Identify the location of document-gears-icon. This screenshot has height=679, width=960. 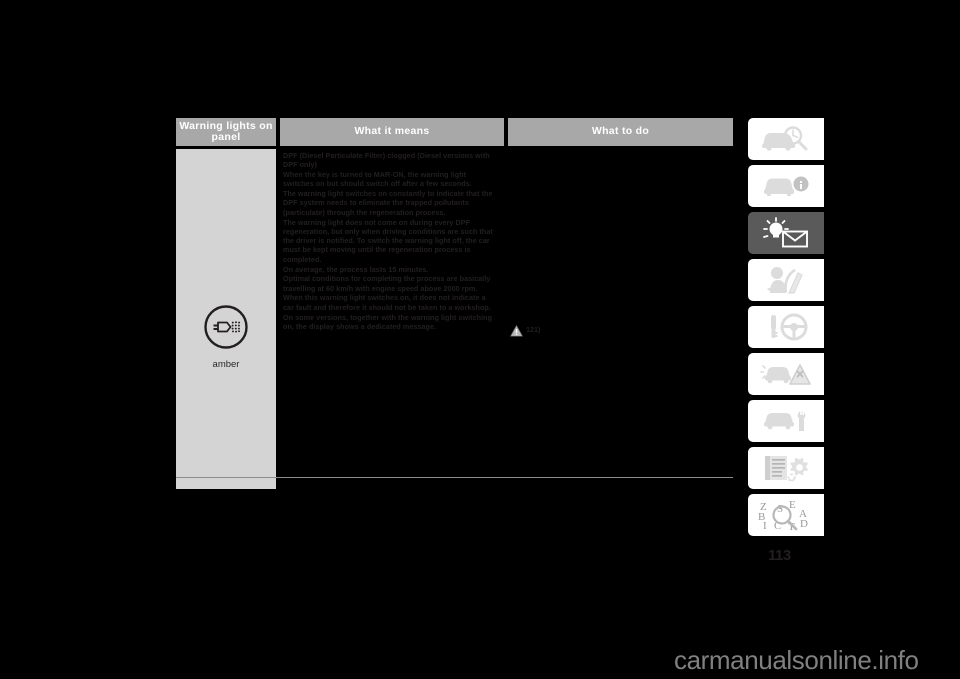
(786, 469).